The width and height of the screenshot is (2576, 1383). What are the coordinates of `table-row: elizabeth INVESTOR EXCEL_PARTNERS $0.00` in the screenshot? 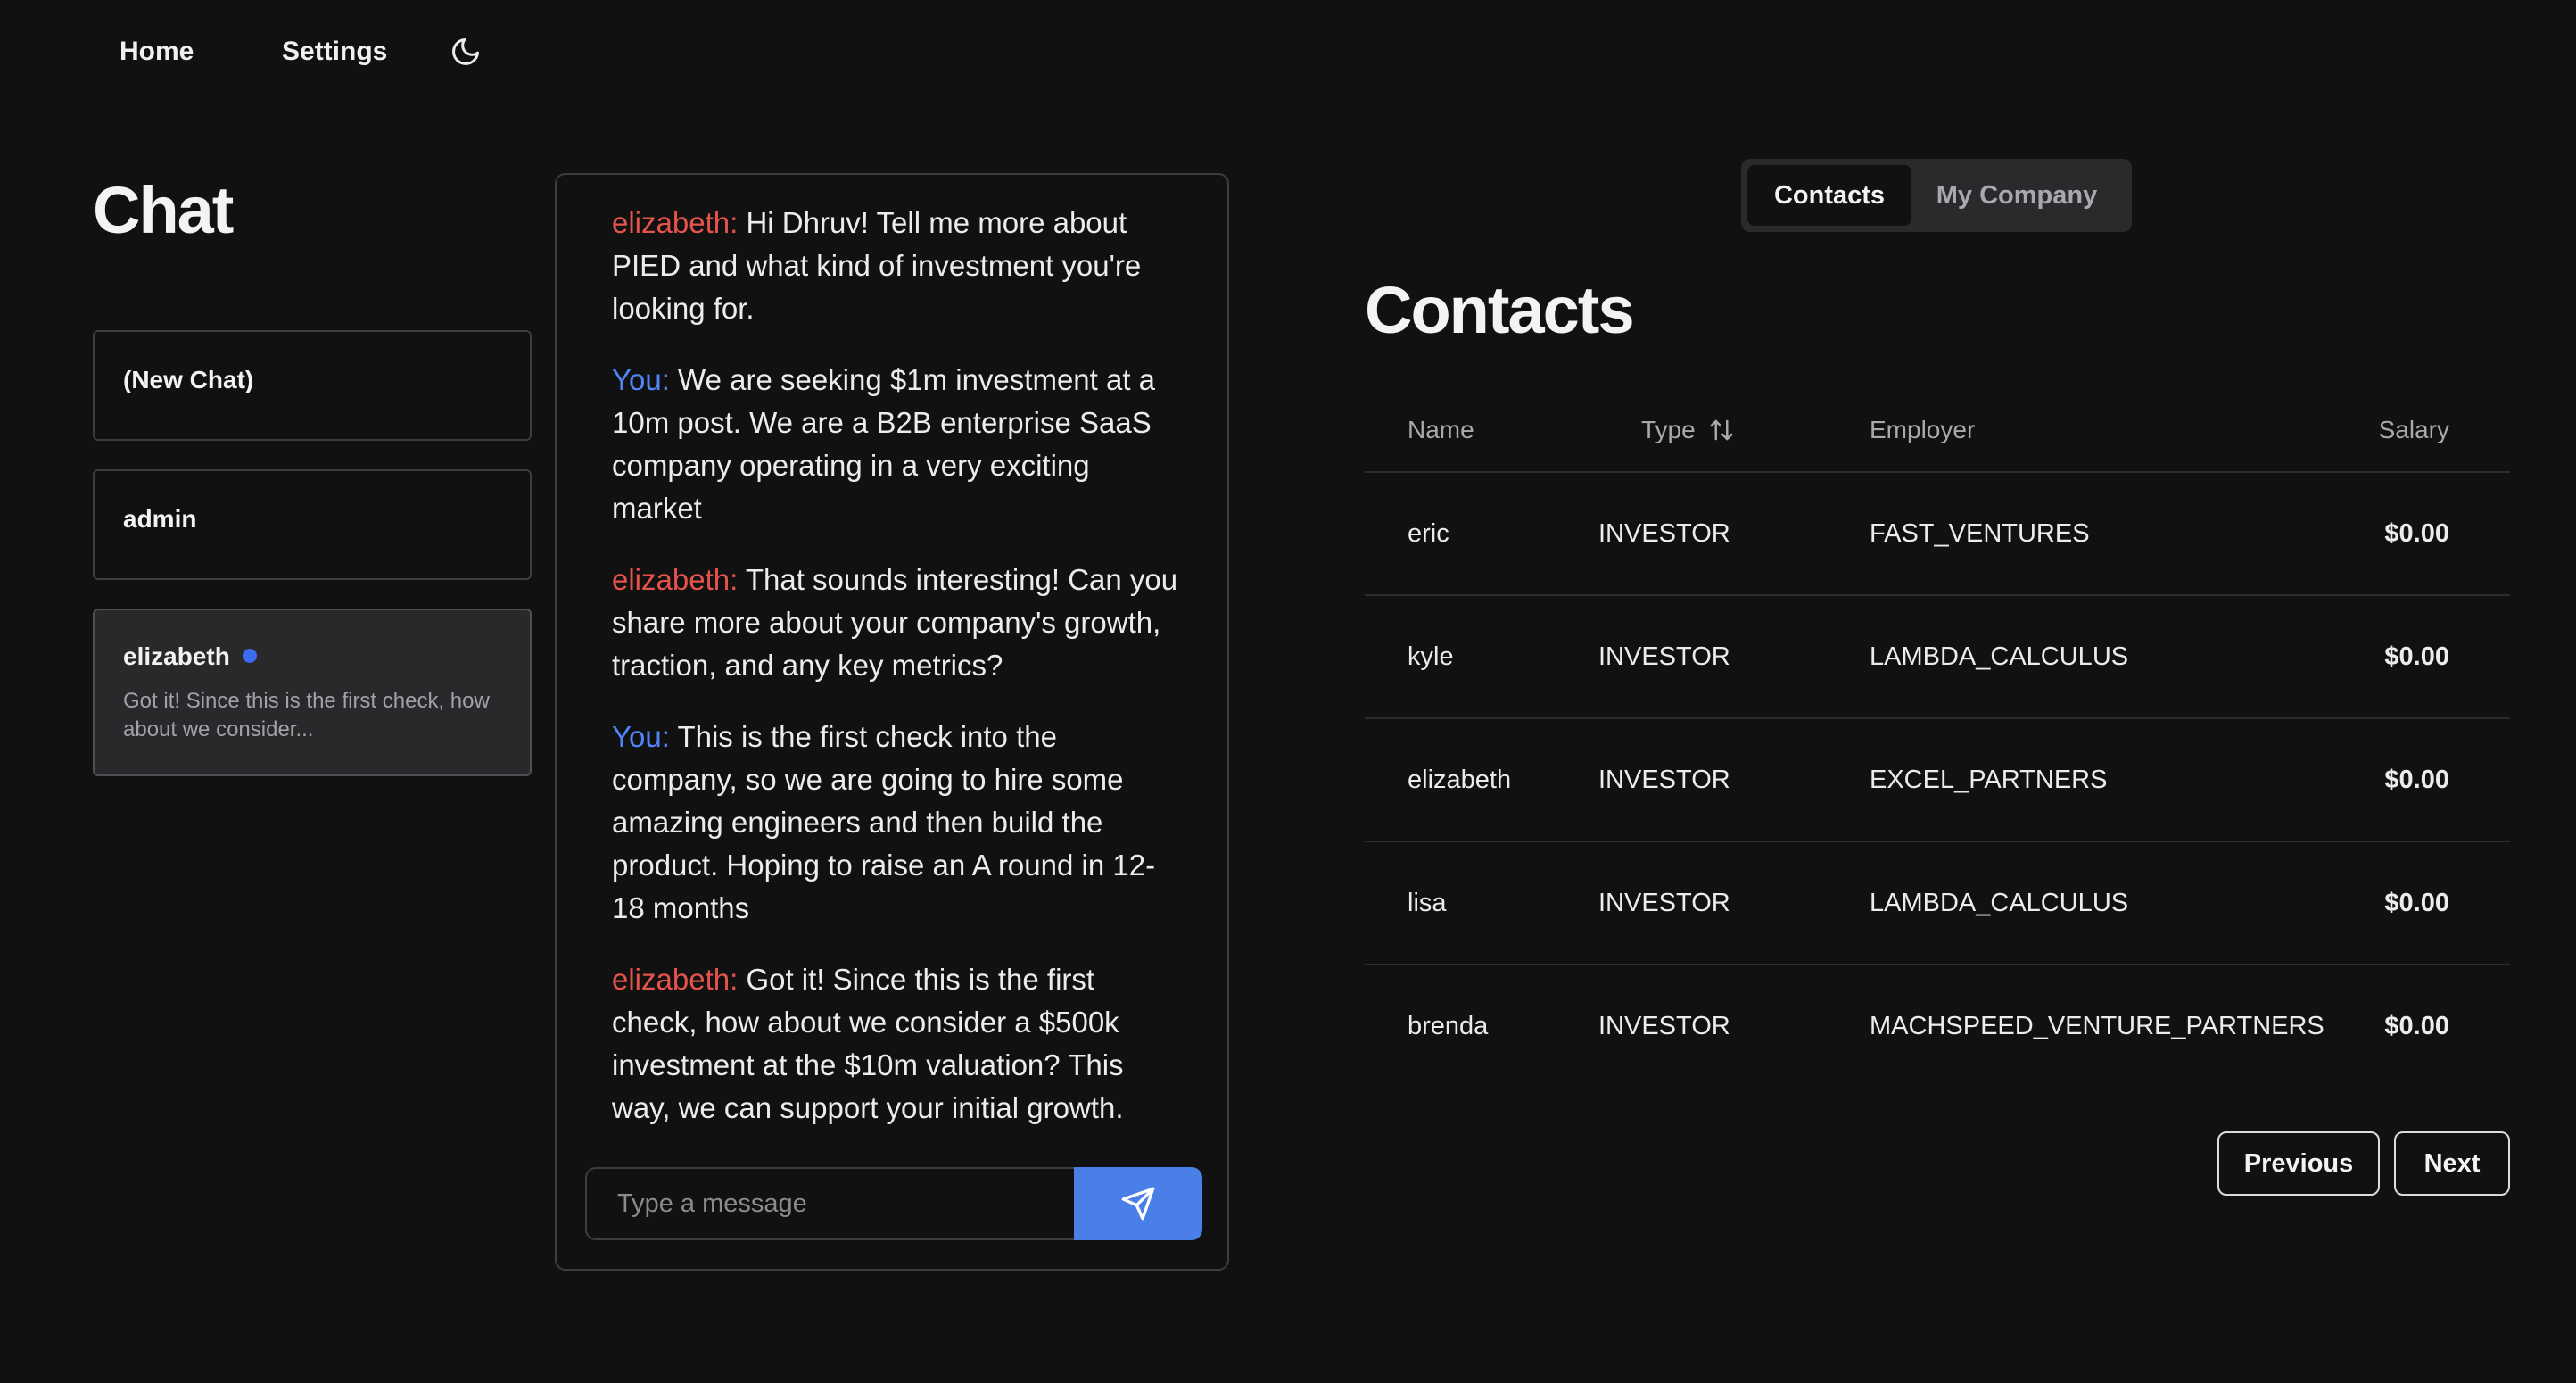 It's located at (1938, 780).